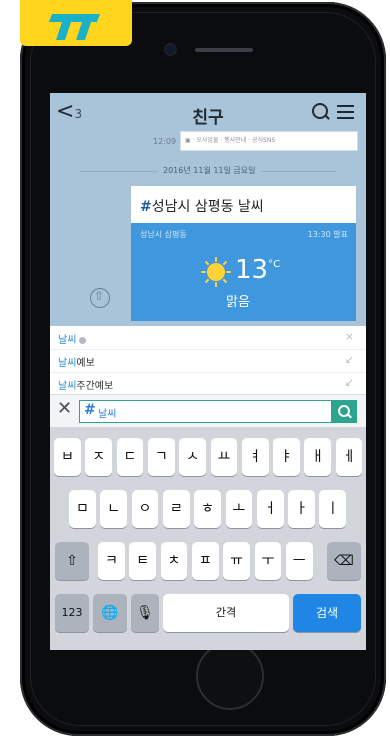  I want to click on message-input: # 날씨, so click(206, 411).